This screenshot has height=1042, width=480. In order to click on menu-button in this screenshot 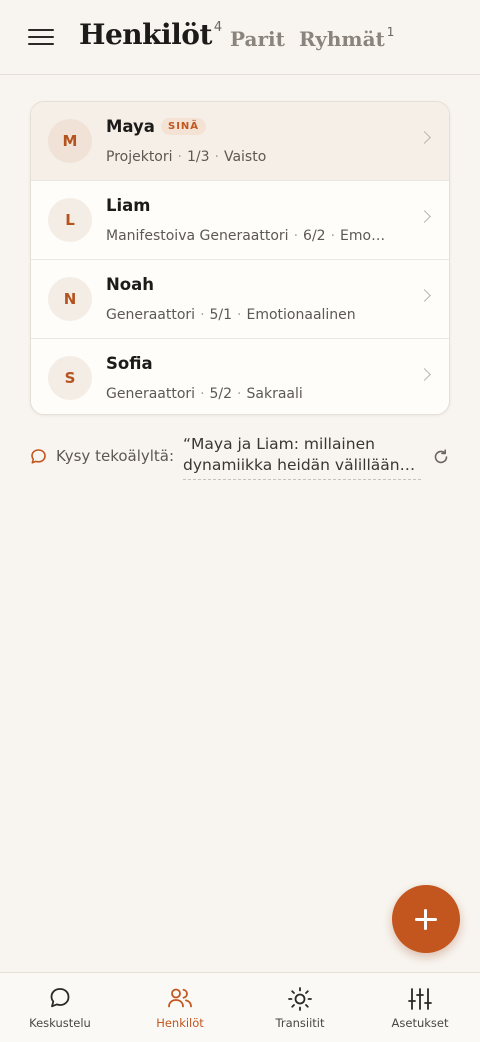, I will do `click(41, 37)`.